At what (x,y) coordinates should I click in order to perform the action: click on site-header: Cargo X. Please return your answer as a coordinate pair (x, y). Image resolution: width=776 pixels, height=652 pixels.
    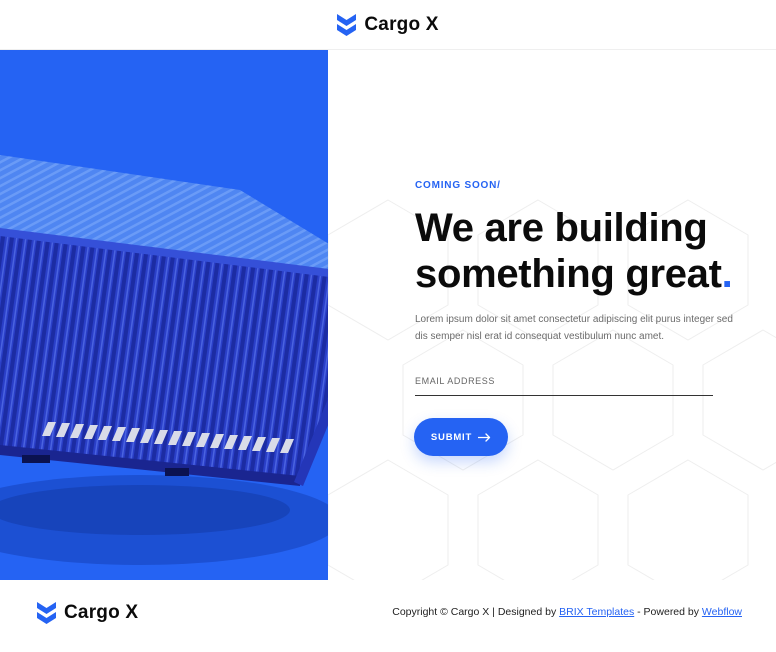
    Looking at the image, I should click on (388, 25).